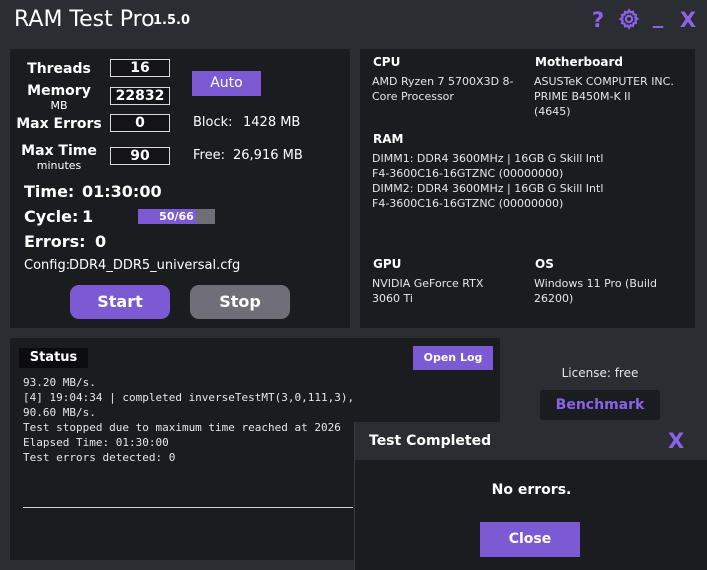  I want to click on ram-label: RAM, so click(388, 139).